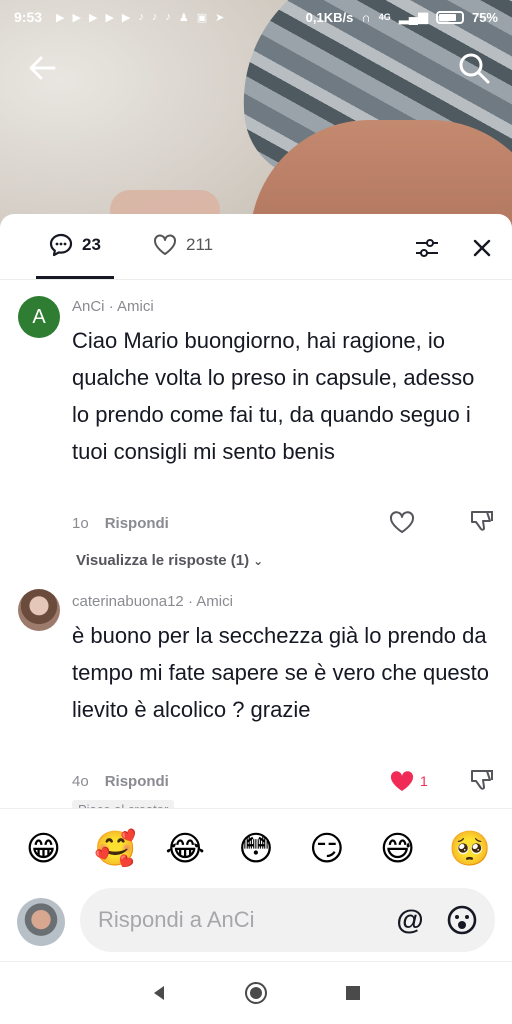  Describe the element at coordinates (256, 247) in the screenshot. I see `comments-header: 23 211` at that location.